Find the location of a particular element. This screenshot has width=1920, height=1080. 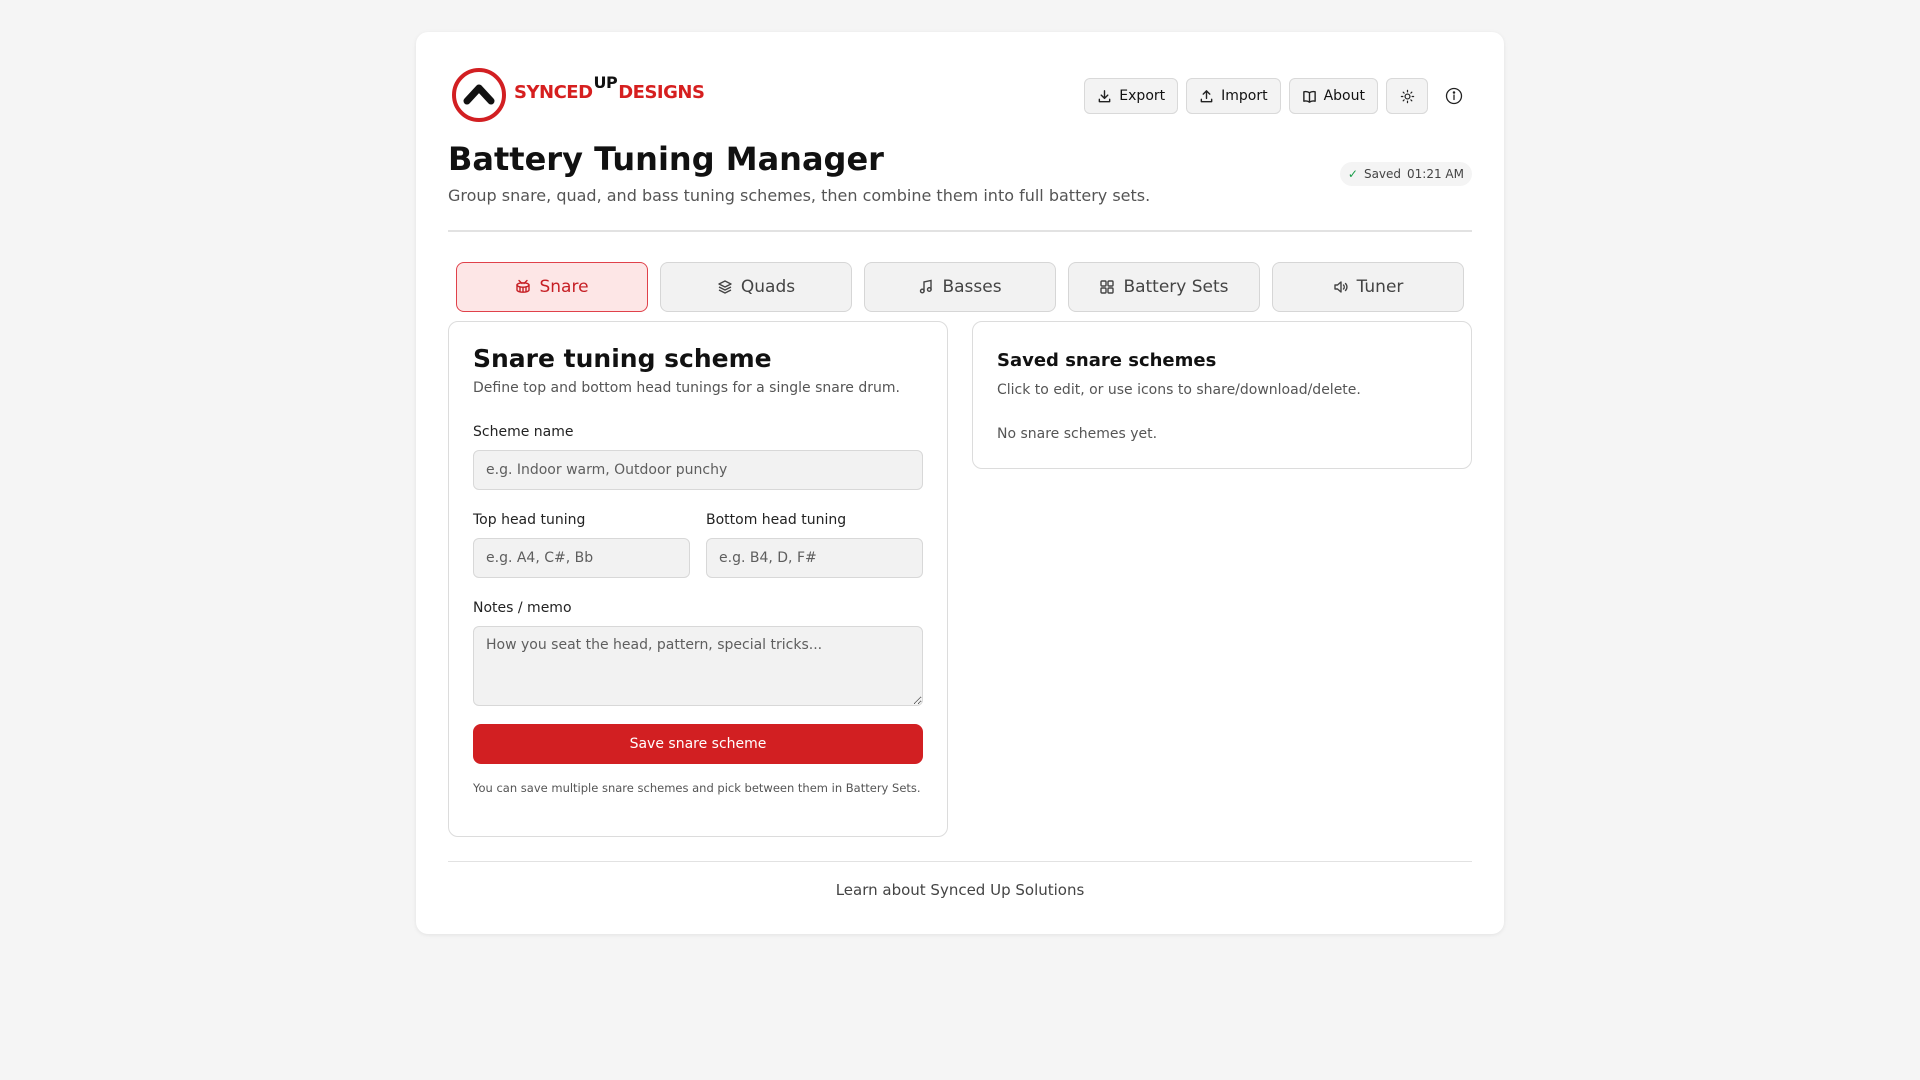

tab-basses: Basses is located at coordinates (960, 287).